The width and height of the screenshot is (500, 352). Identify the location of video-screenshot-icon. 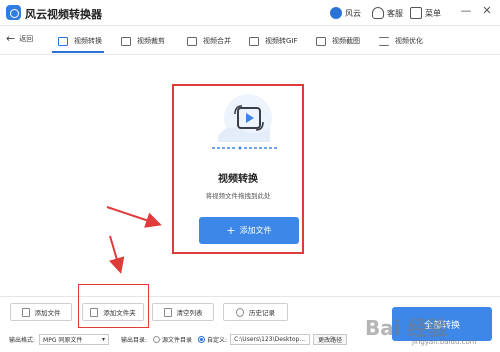
(321, 41).